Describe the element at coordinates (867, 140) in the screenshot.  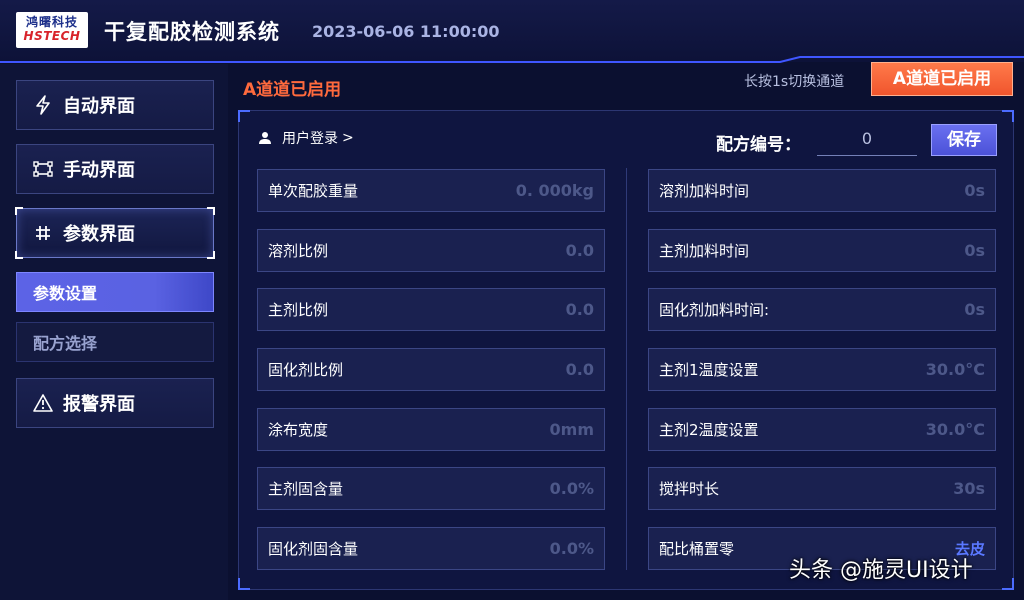
I see `recipe-number-input: 0` at that location.